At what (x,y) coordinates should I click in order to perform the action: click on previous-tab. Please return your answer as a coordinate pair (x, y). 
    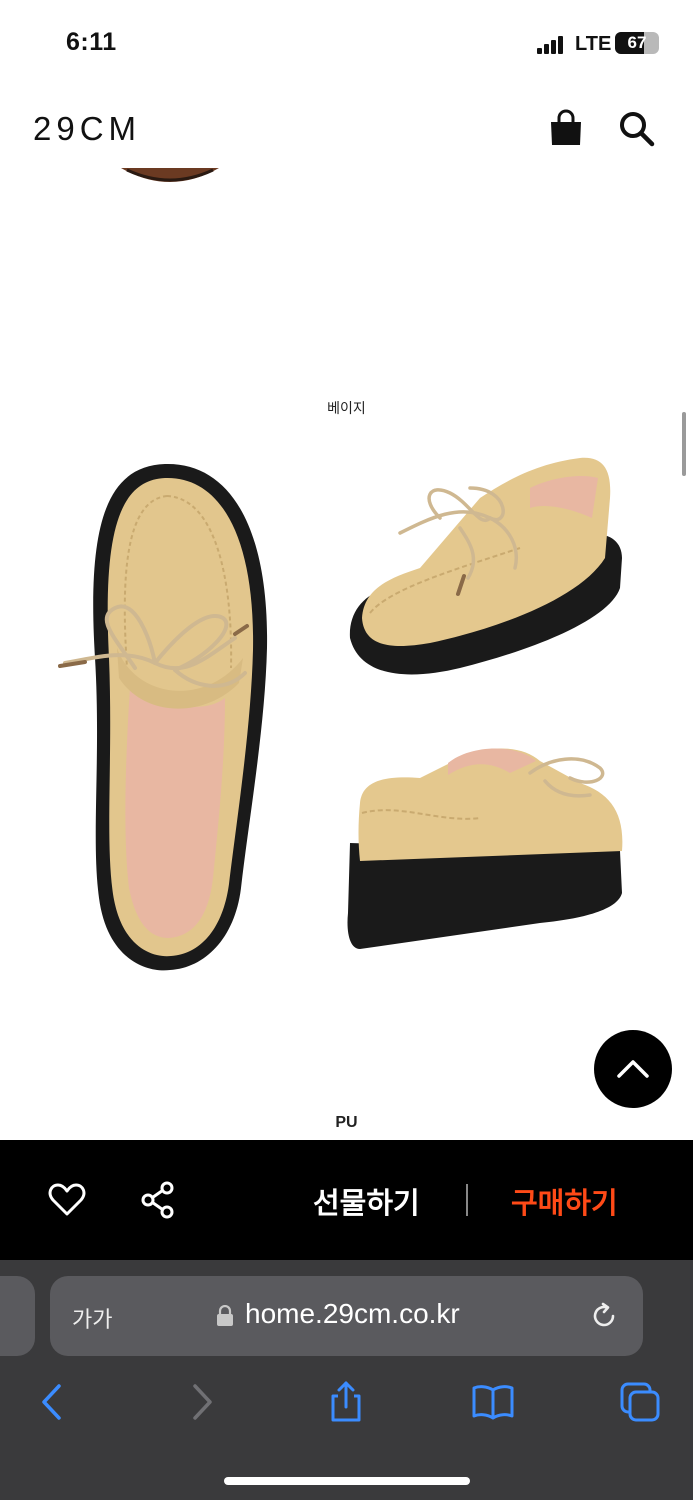
    Looking at the image, I should click on (17, 1316).